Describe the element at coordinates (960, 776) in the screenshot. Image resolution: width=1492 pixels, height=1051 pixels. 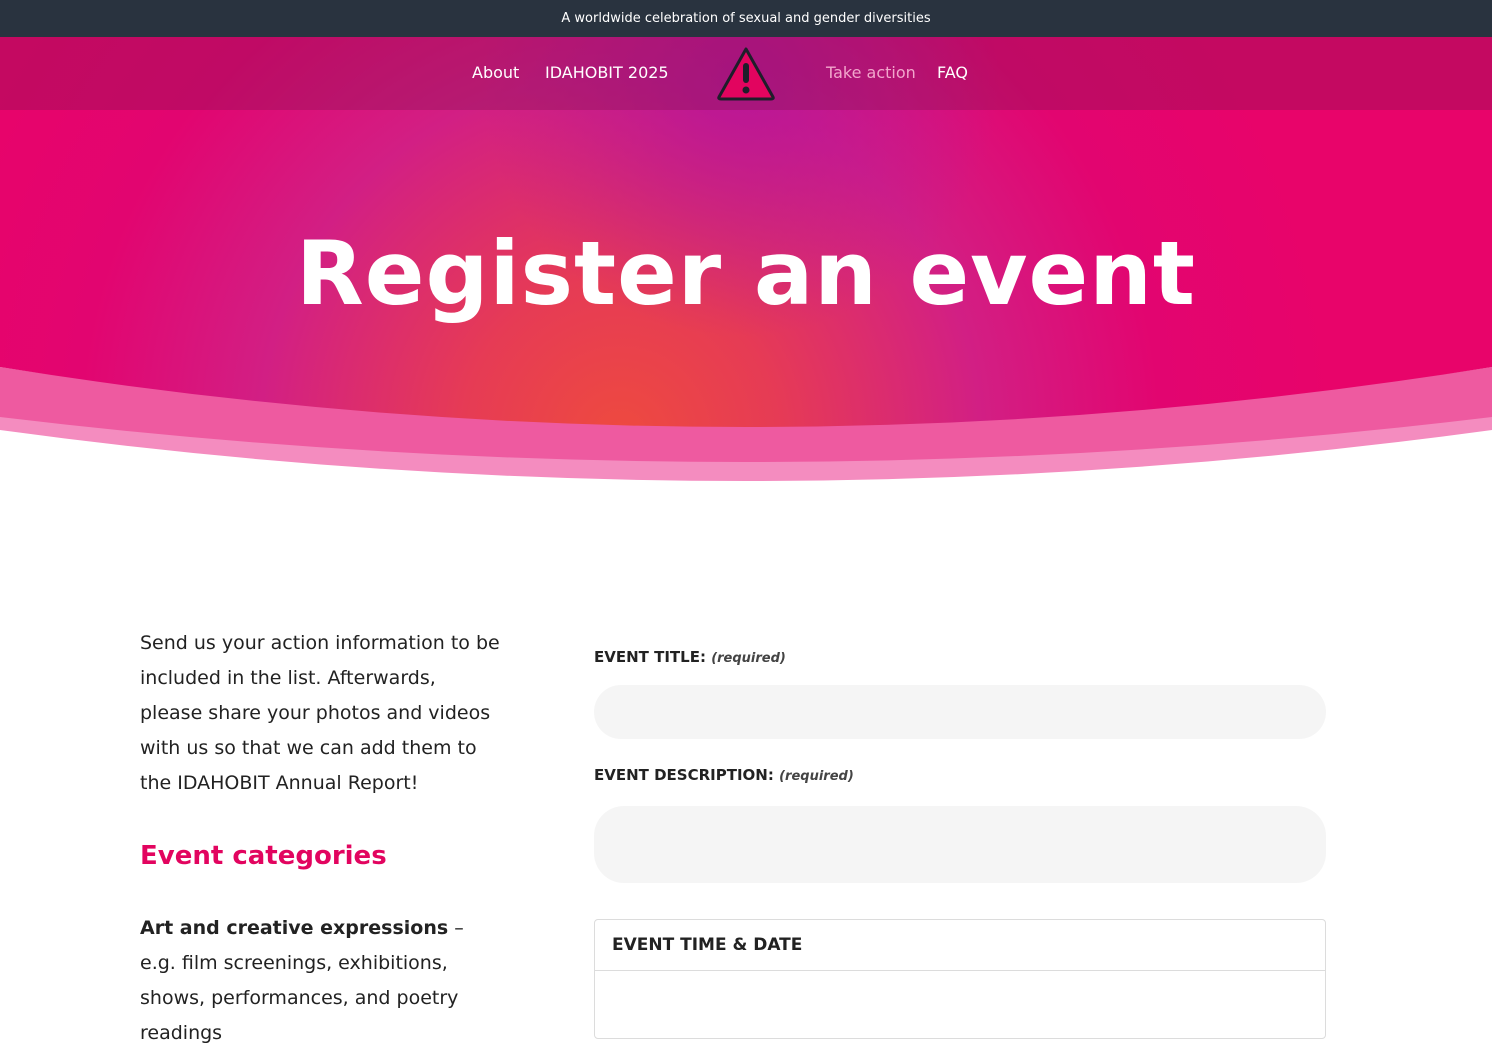
I see `event-description-label: EVENT DESCRIPTION: (required)` at that location.